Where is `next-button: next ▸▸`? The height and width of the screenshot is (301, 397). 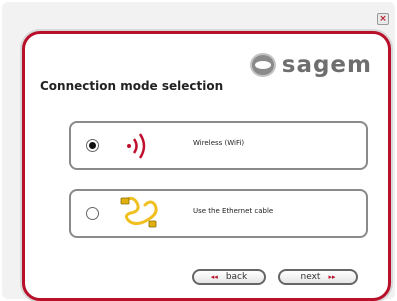
next-button: next ▸▸ is located at coordinates (318, 277).